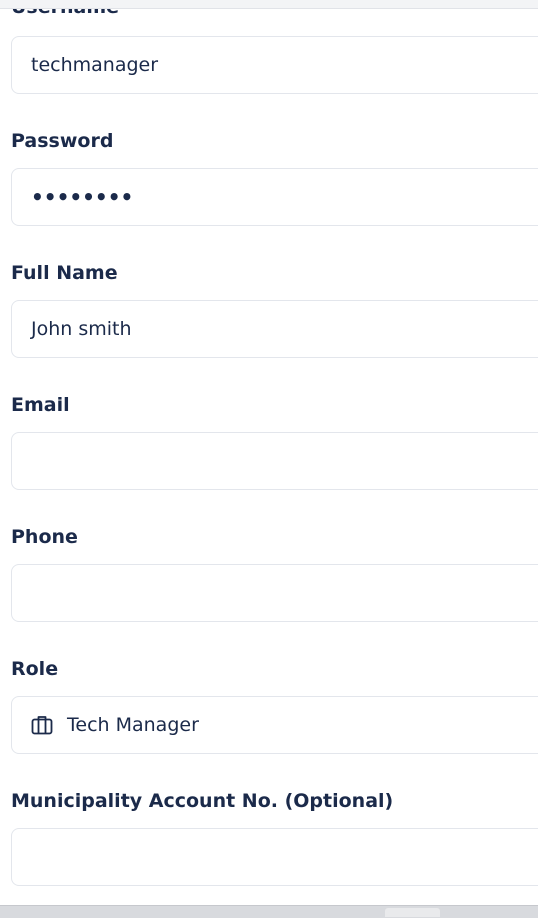 Image resolution: width=538 pixels, height=918 pixels. I want to click on browser-bottom-bar, so click(269, 911).